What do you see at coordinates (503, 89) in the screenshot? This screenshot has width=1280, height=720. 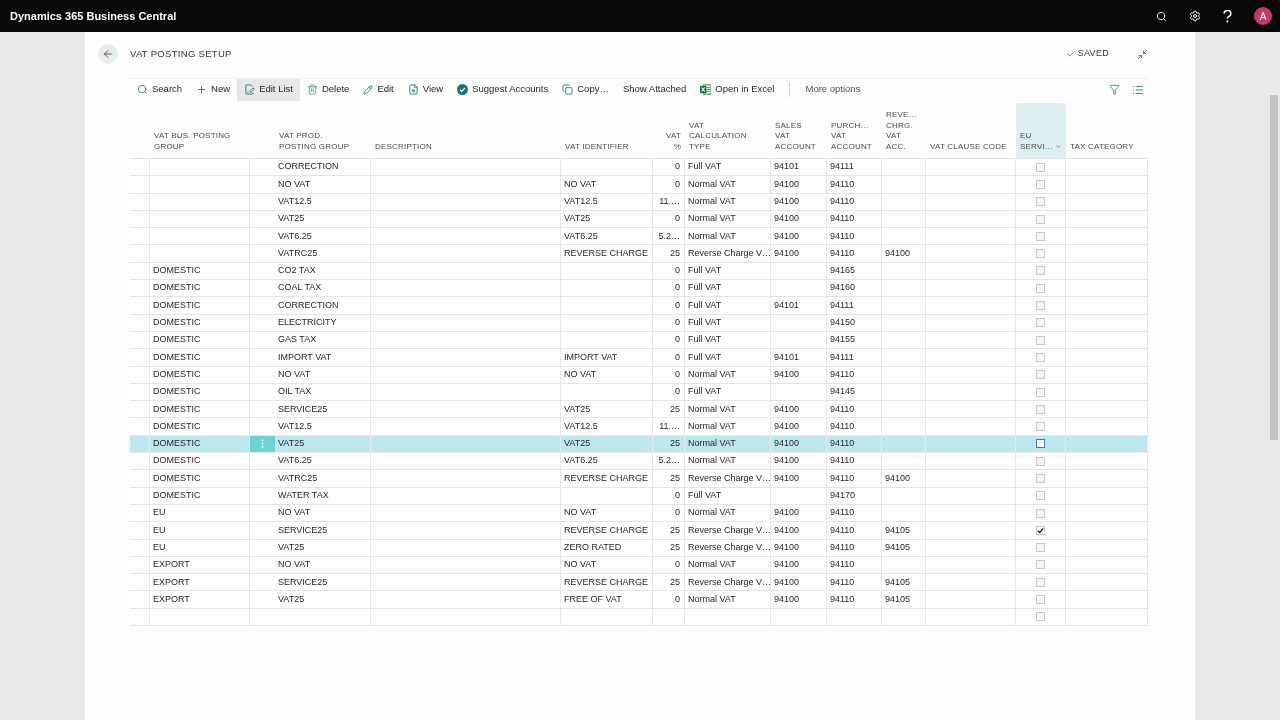 I see `toolbar-button: Suggest Accounts` at bounding box center [503, 89].